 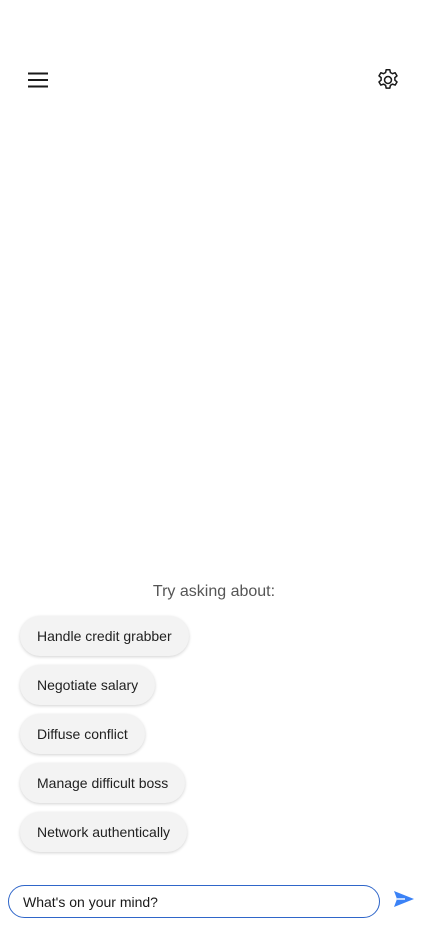 I want to click on send-button, so click(x=404, y=901).